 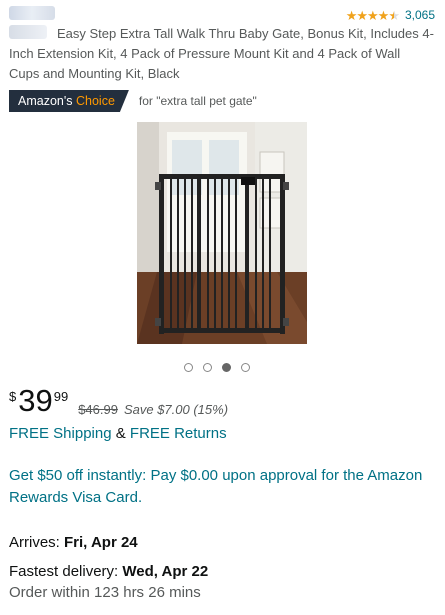 What do you see at coordinates (165, 571) in the screenshot?
I see `fastest-date: Wed, Apr 22` at bounding box center [165, 571].